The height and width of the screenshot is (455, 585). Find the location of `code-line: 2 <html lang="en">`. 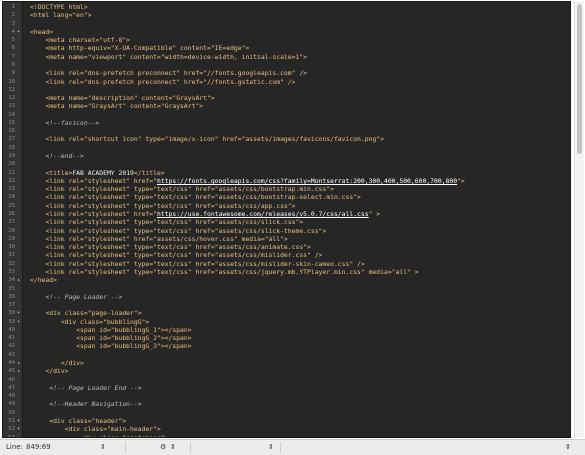

code-line: 2 <html lang="en"> is located at coordinates (286, 15).